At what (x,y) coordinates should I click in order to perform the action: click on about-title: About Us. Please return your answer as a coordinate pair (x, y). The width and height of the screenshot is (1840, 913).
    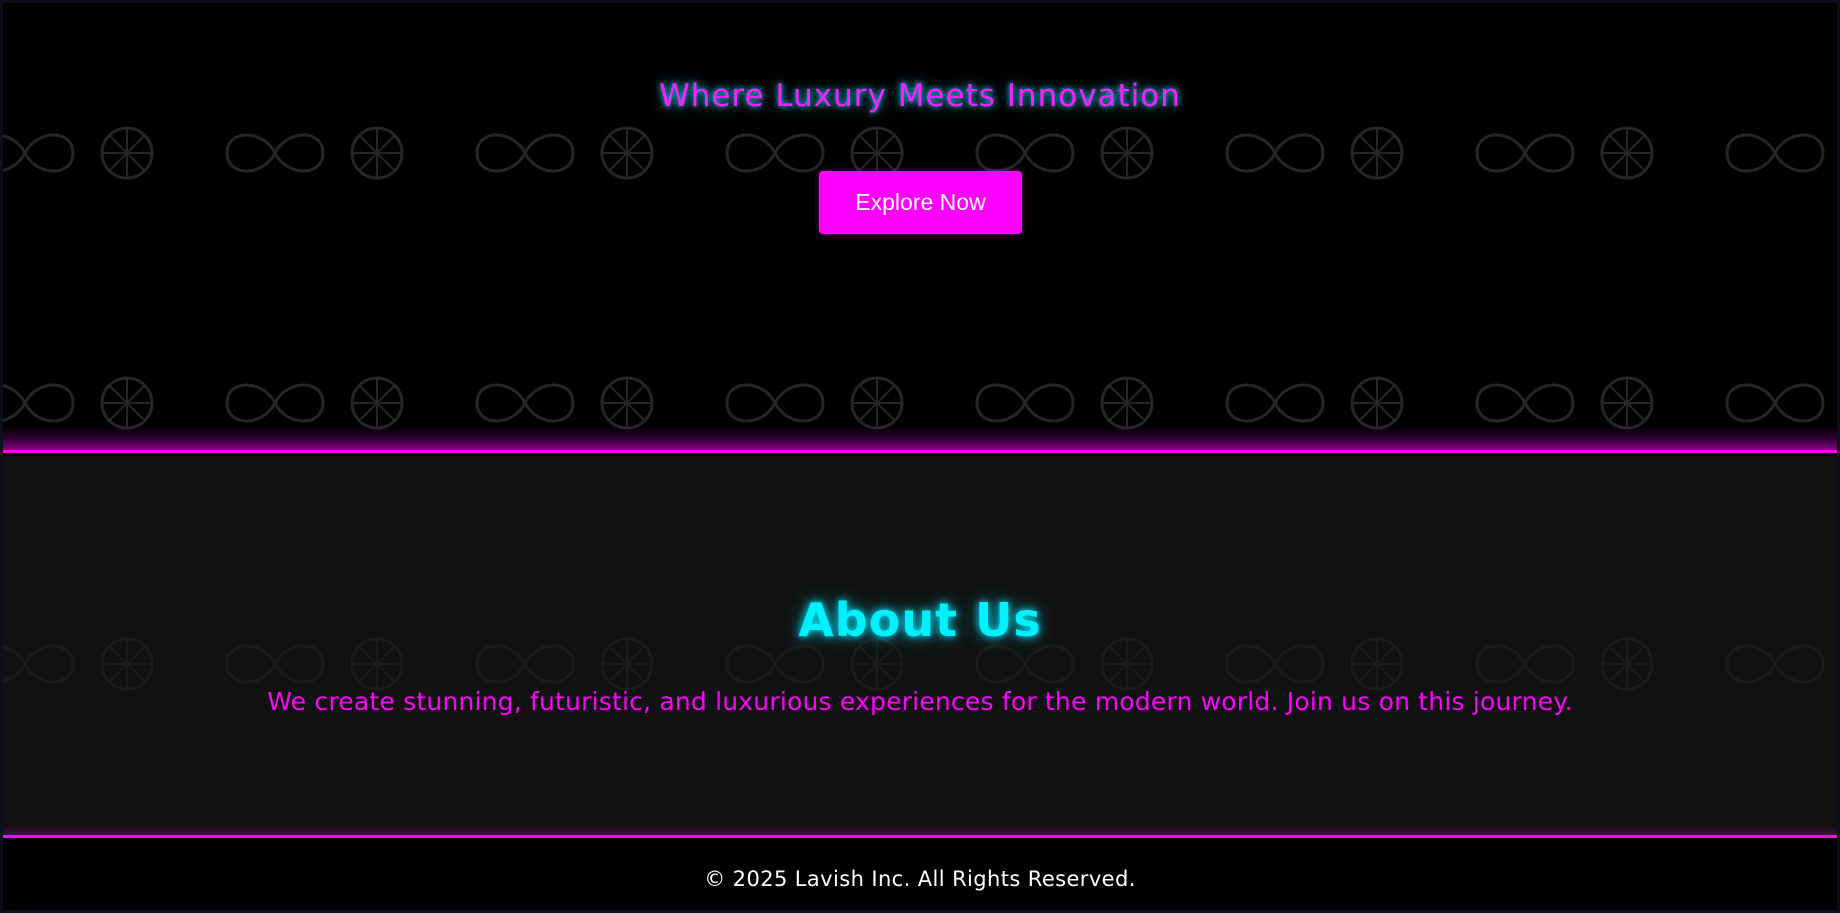
    Looking at the image, I should click on (920, 620).